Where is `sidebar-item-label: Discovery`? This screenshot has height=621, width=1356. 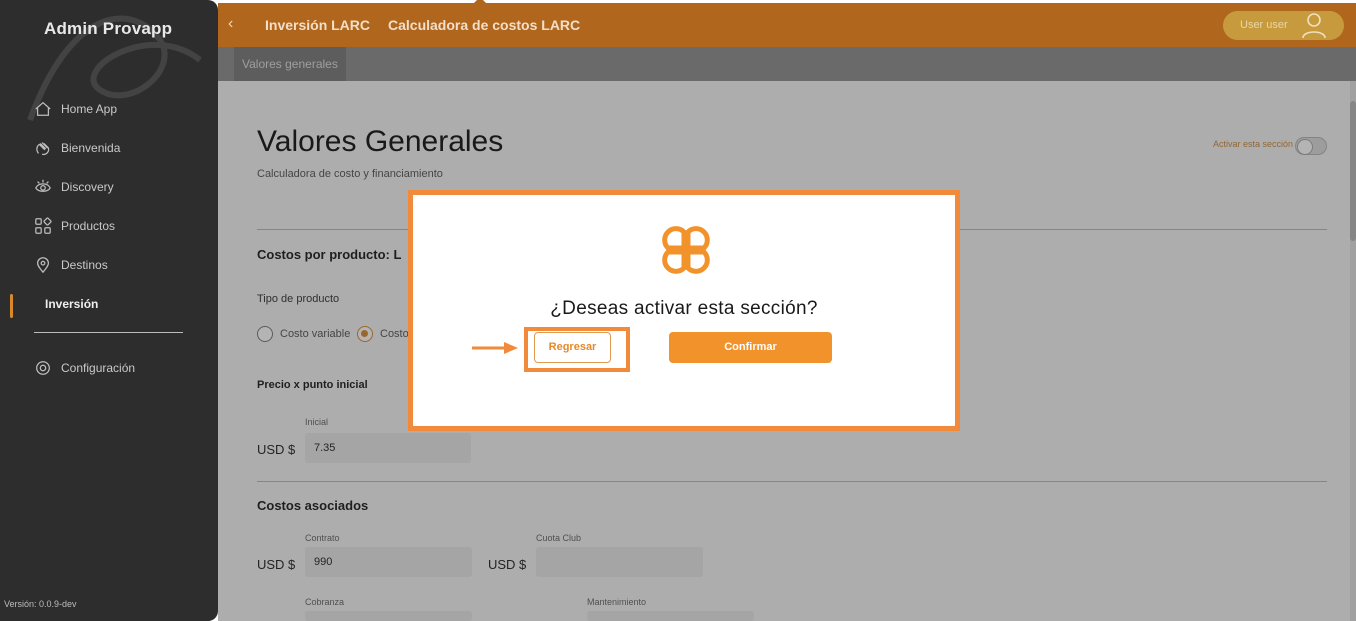
sidebar-item-label: Discovery is located at coordinates (87, 187).